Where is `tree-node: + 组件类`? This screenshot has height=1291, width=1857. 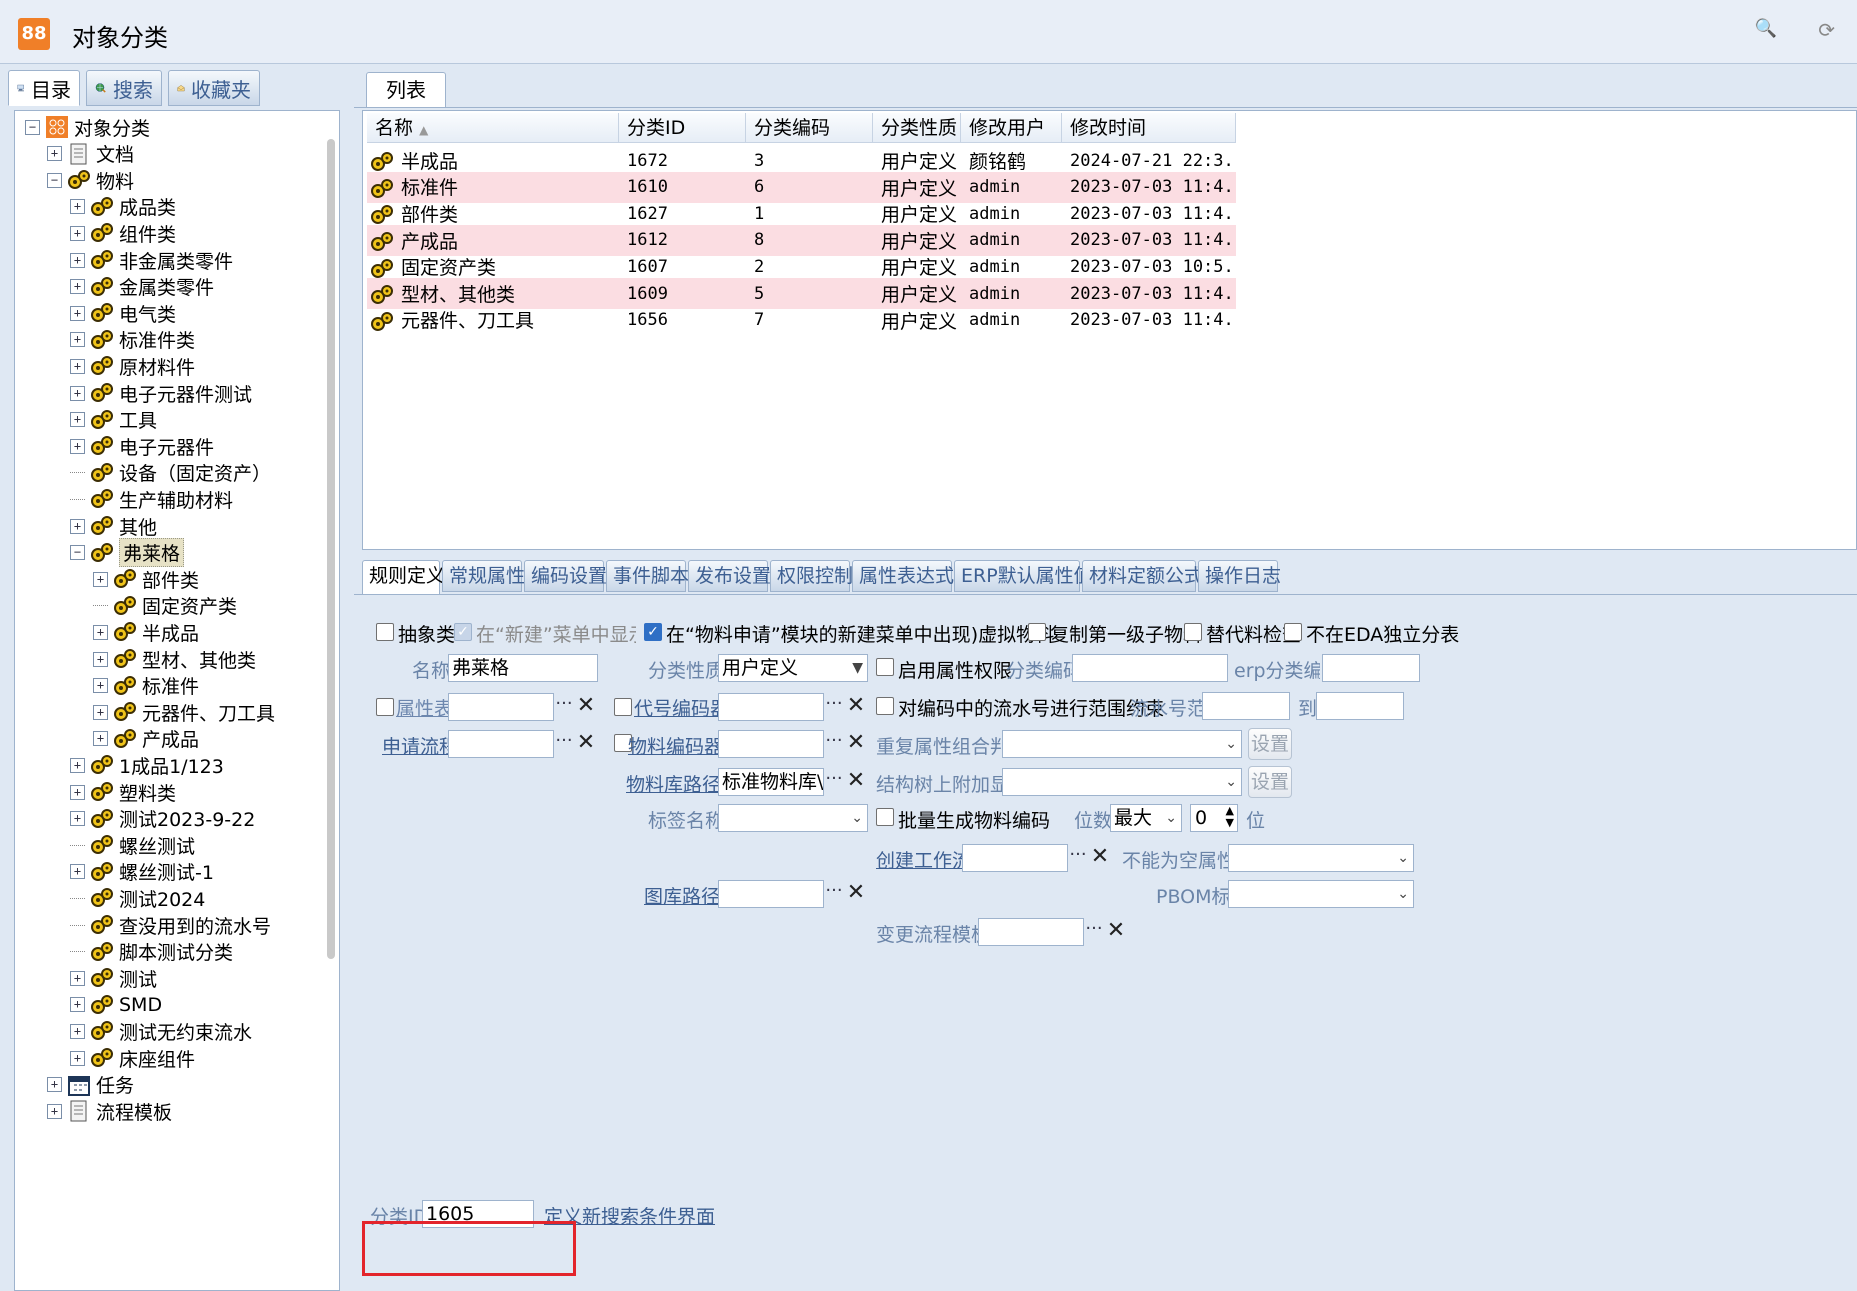
tree-node: + 组件类 is located at coordinates (123, 233).